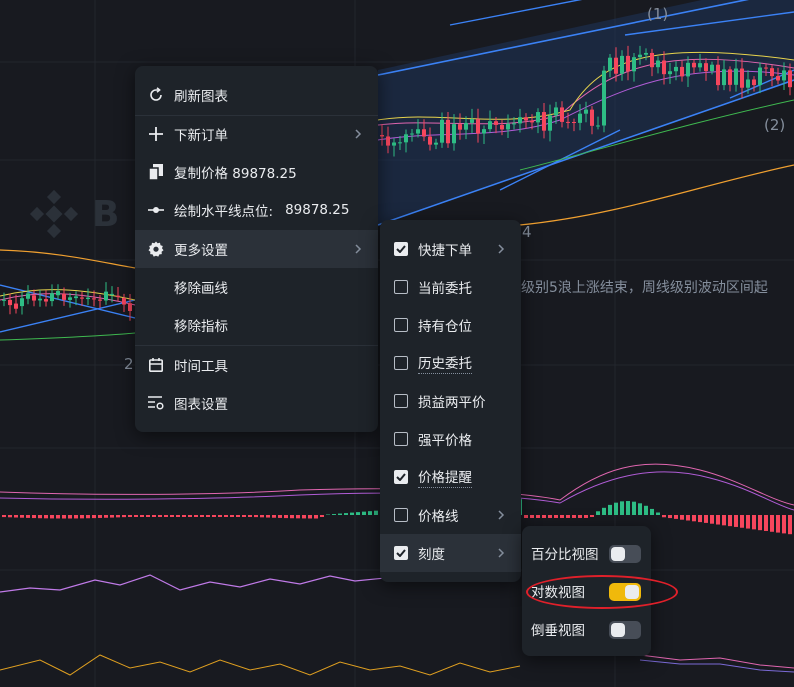  Describe the element at coordinates (450, 553) in the screenshot. I see `menu-item-scale: 刻度` at that location.